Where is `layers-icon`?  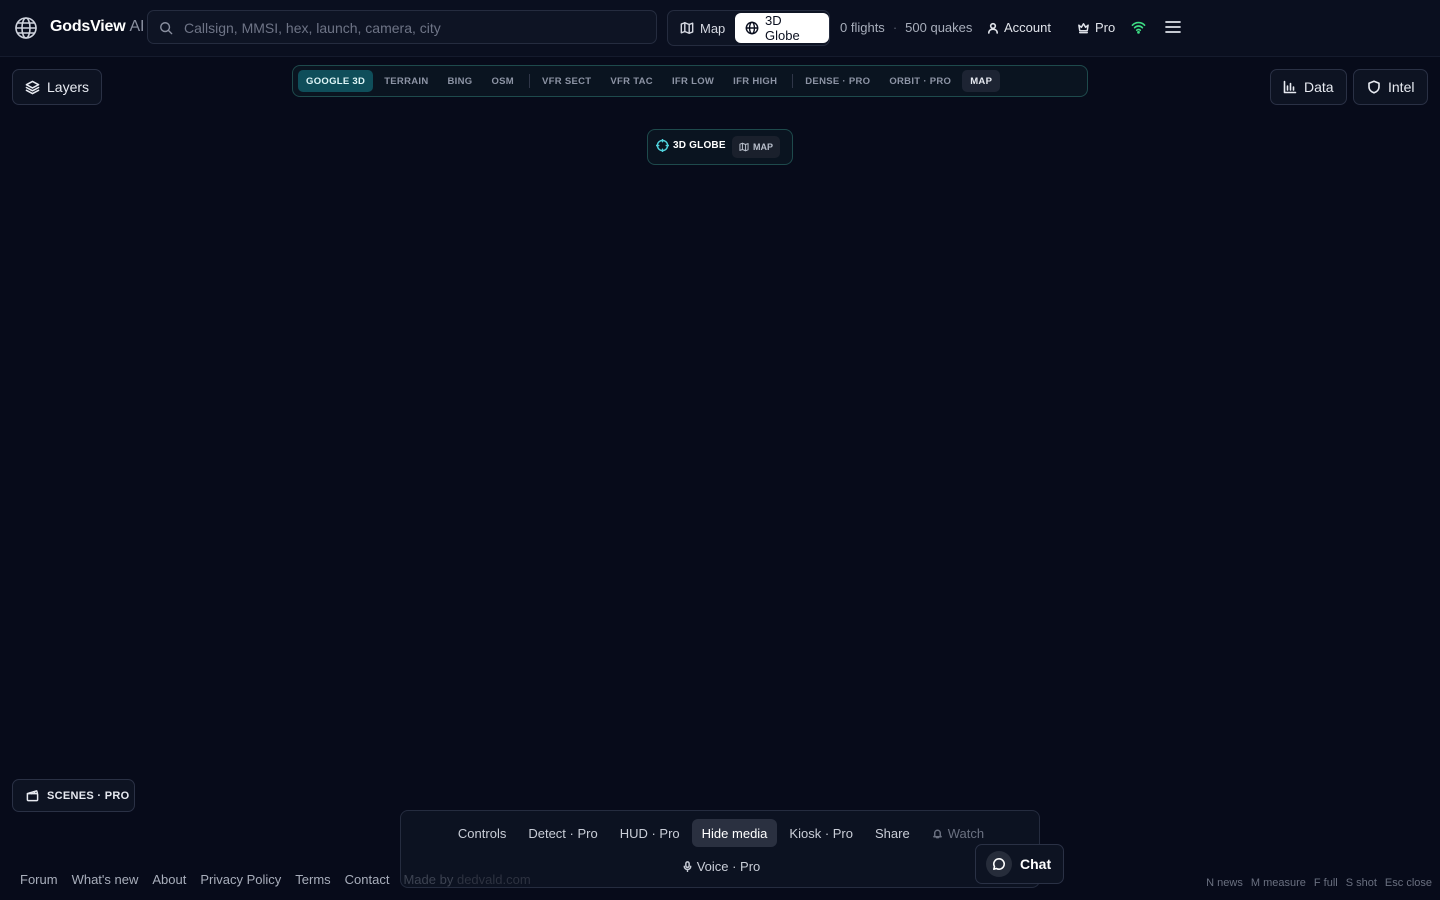 layers-icon is located at coordinates (32, 87).